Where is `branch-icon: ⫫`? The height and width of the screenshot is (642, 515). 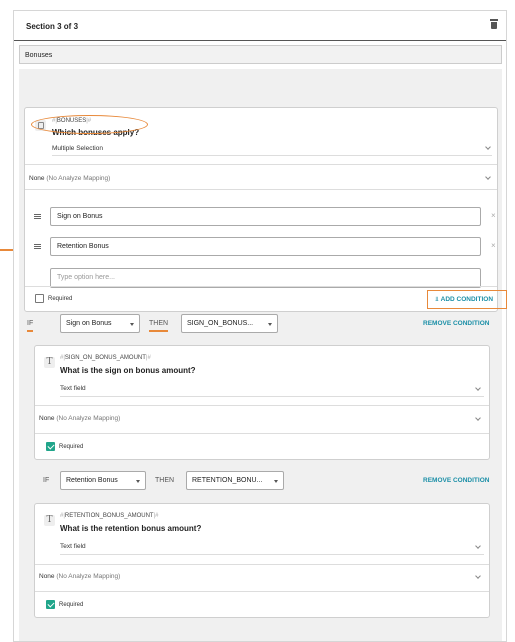
branch-icon: ⫫ is located at coordinates (437, 299).